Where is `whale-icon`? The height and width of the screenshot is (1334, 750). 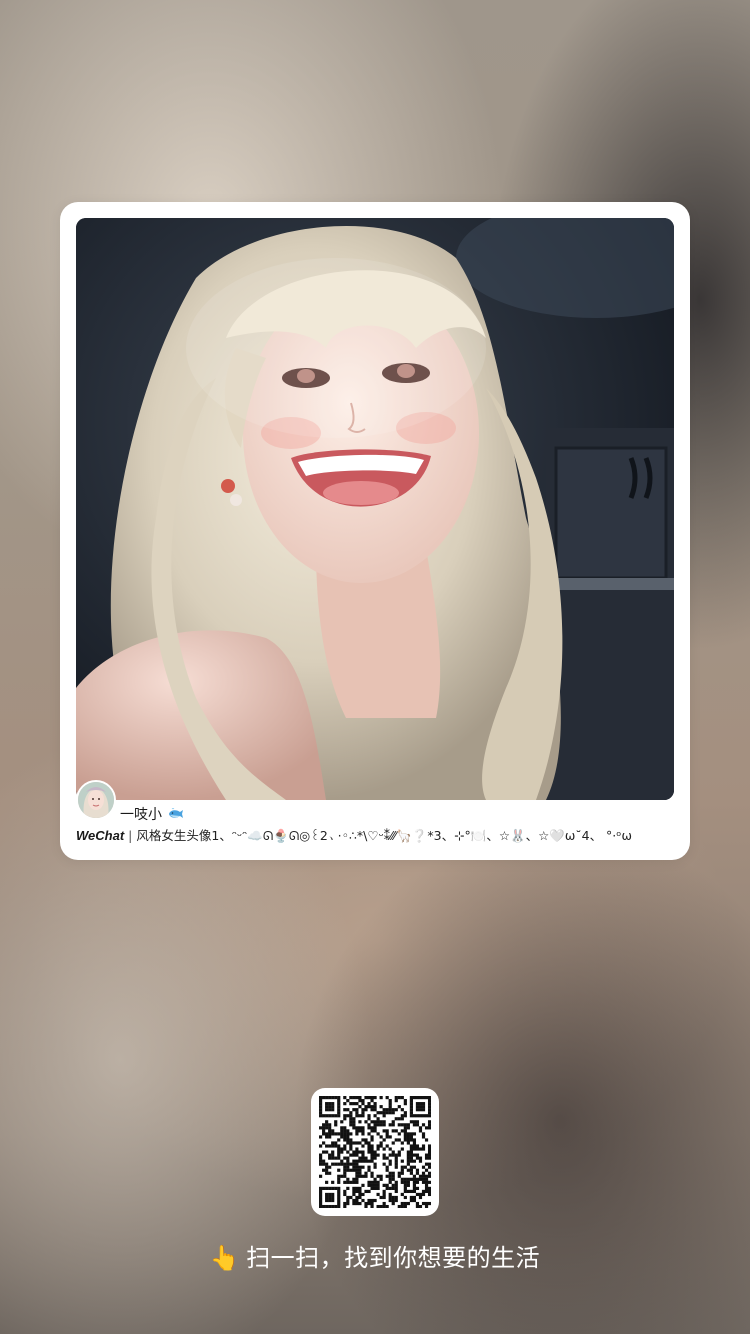 whale-icon is located at coordinates (176, 813).